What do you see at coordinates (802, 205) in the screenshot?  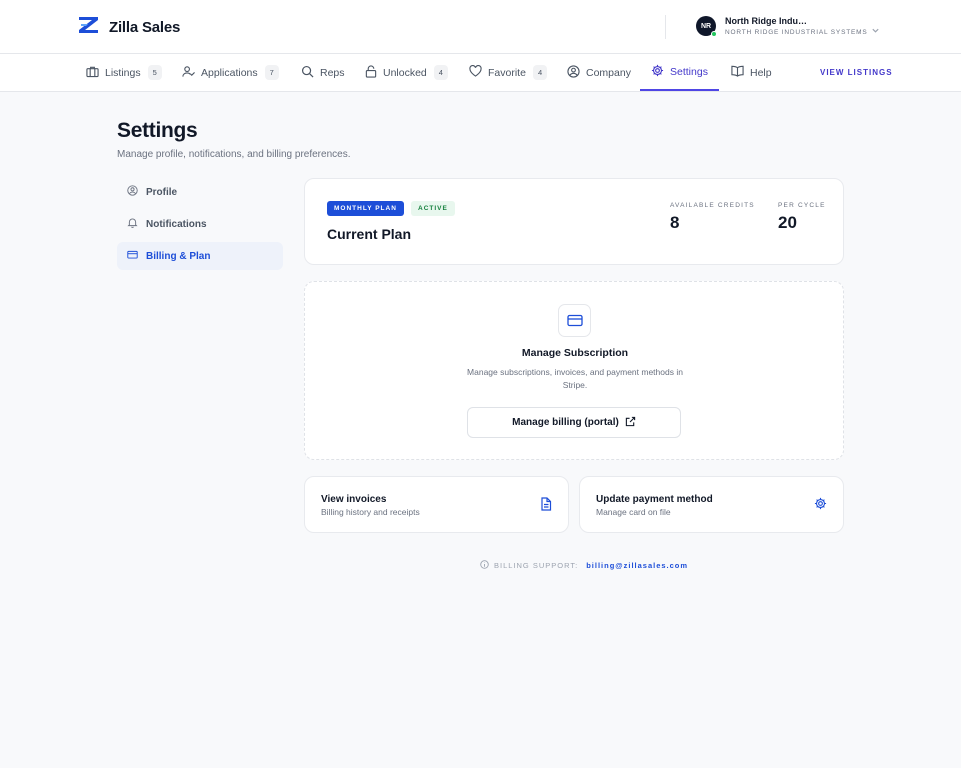 I see `cycle-label: PER CYCLE` at bounding box center [802, 205].